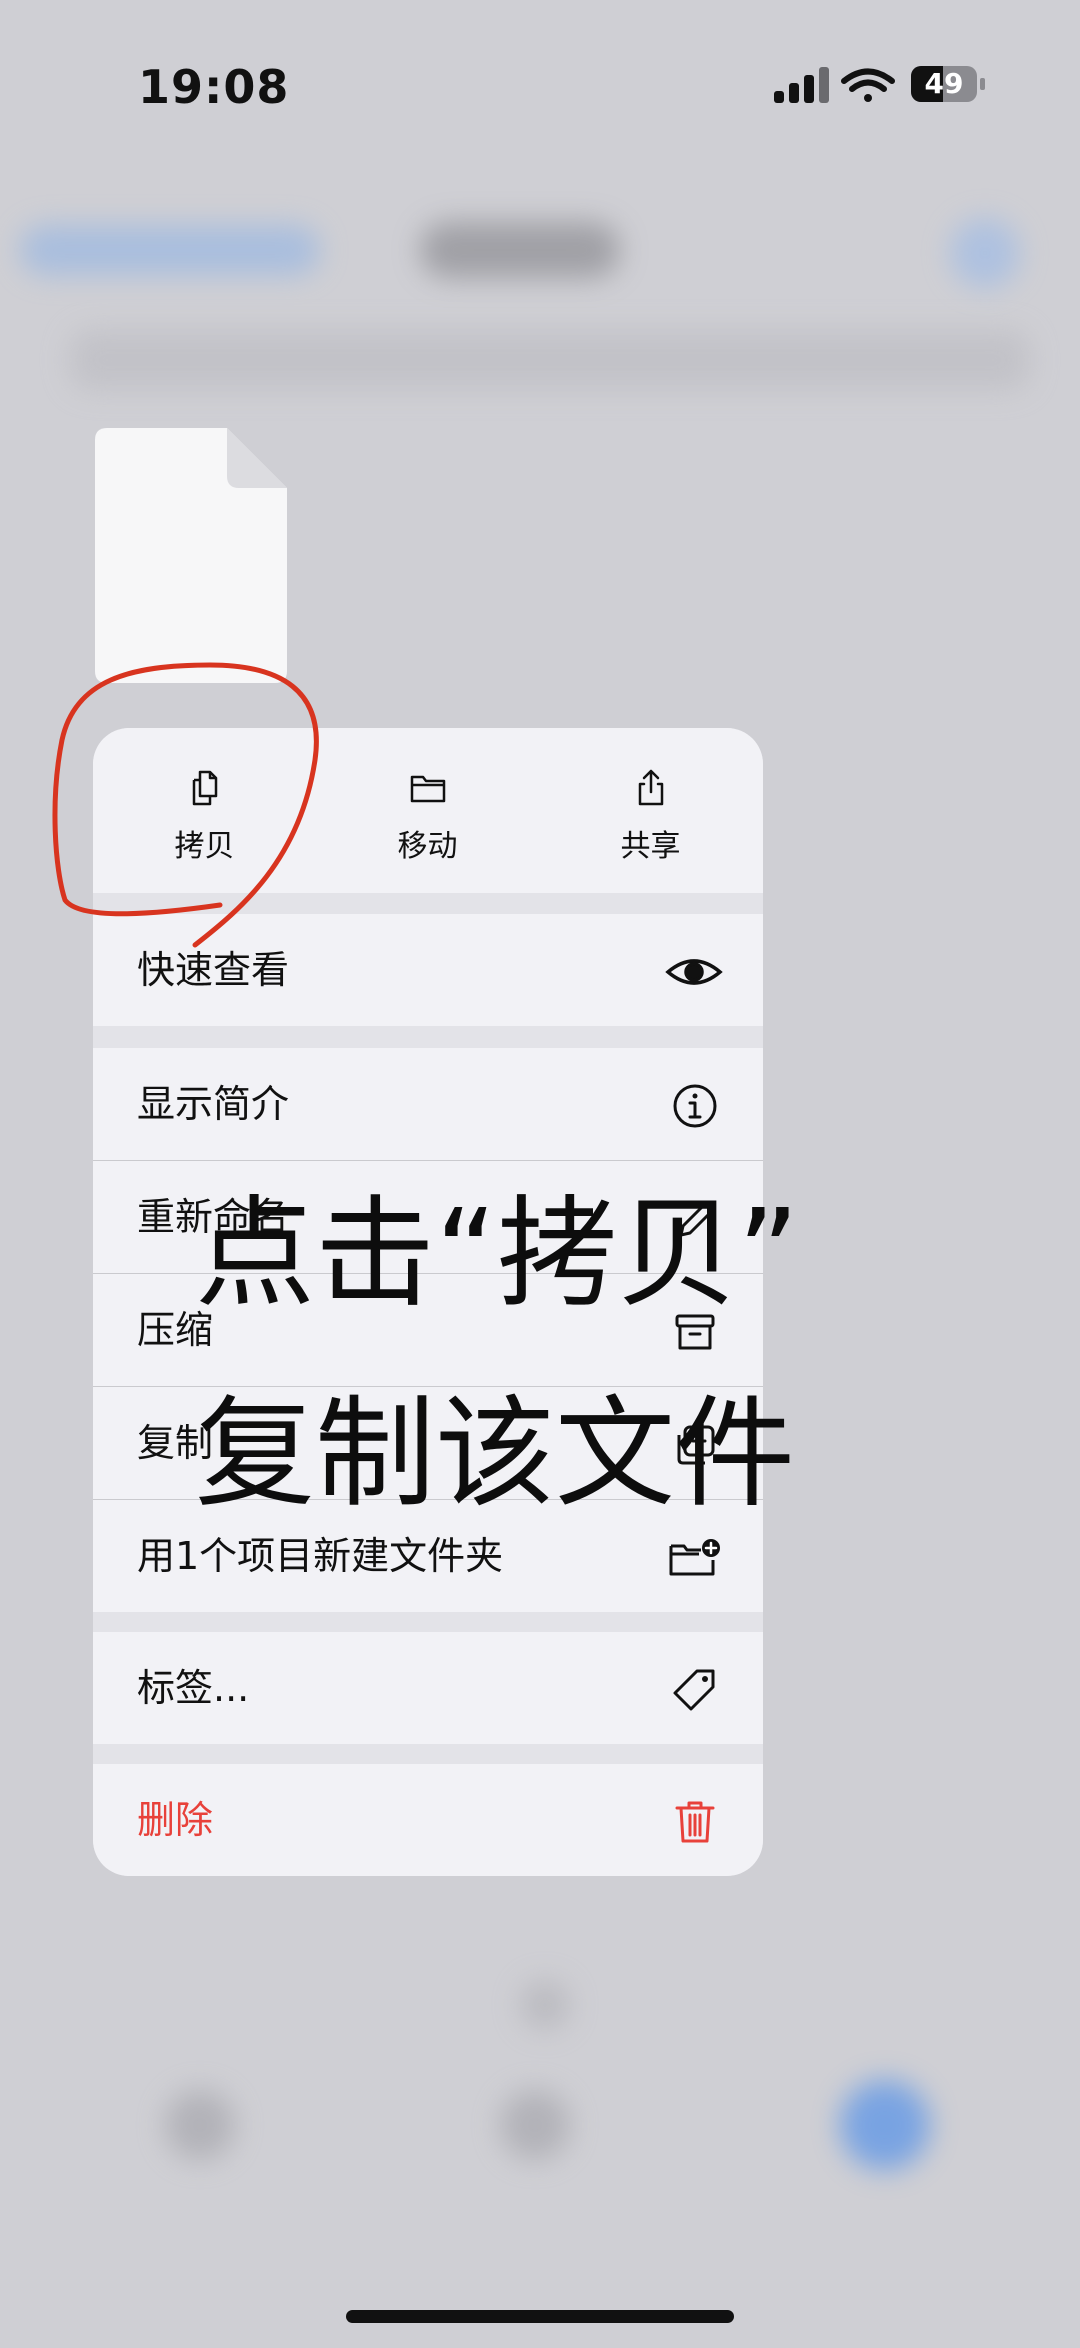  I want to click on blurred-more-button, so click(985, 253).